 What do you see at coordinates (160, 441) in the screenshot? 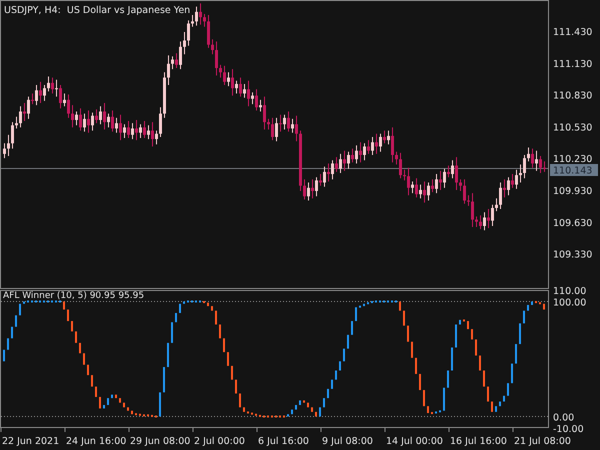
I see `time-label: 29 Jun 08:00` at bounding box center [160, 441].